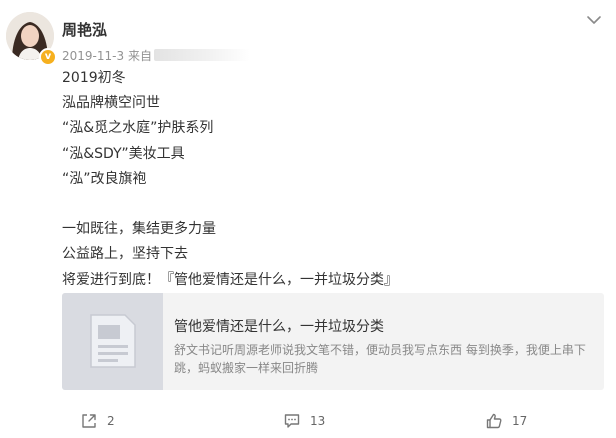  I want to click on content-line: “泓&觅之水庭”护肤系列, so click(138, 128).